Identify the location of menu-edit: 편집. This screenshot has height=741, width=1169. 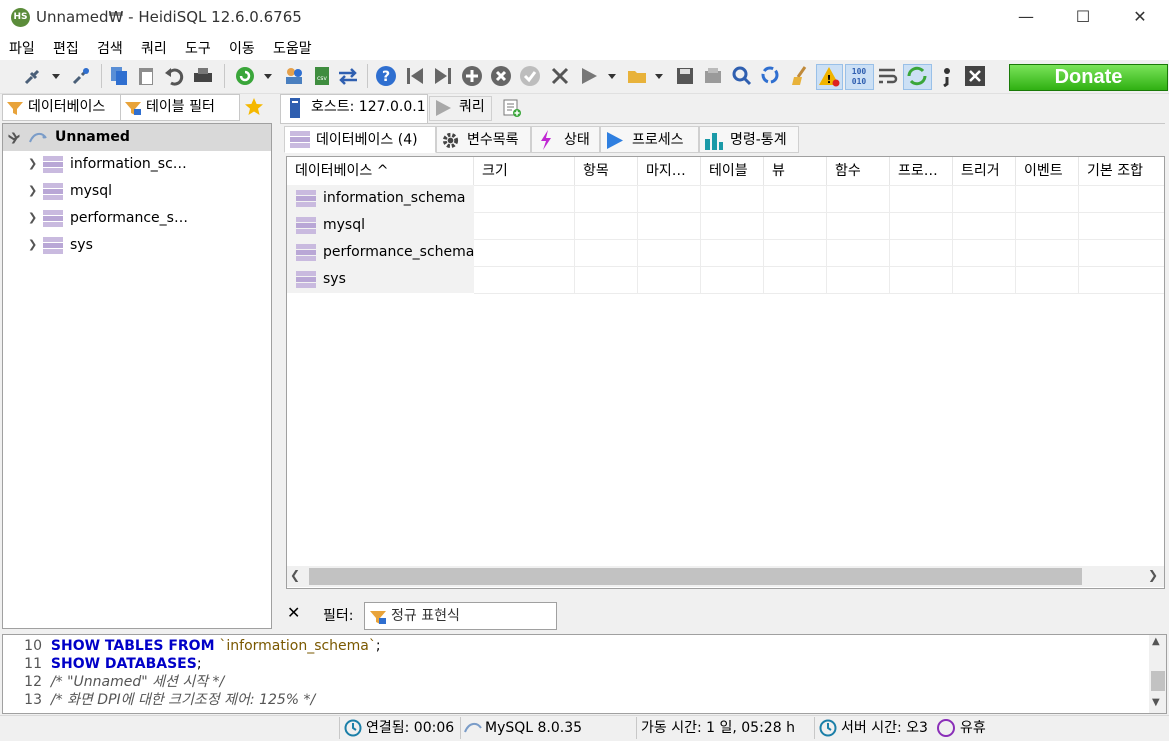
(66, 48).